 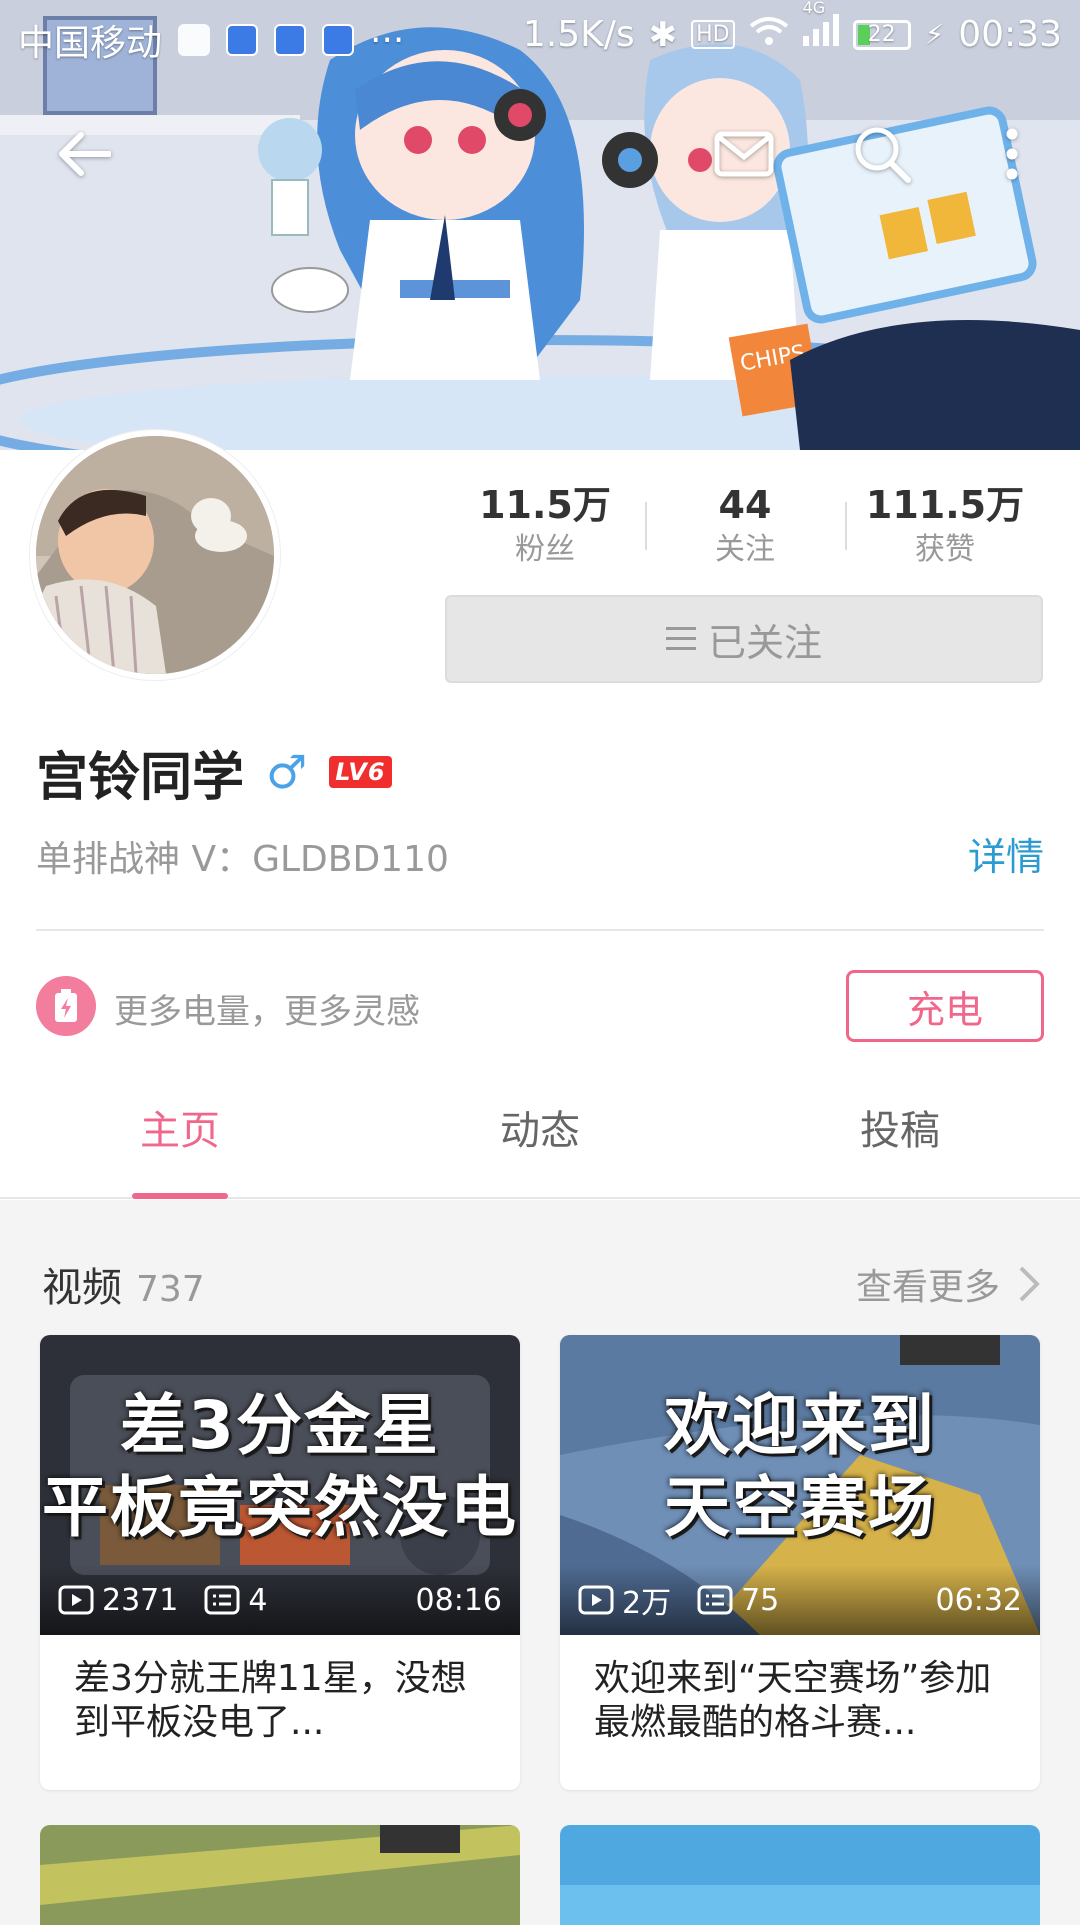 What do you see at coordinates (540, 930) in the screenshot?
I see `divider` at bounding box center [540, 930].